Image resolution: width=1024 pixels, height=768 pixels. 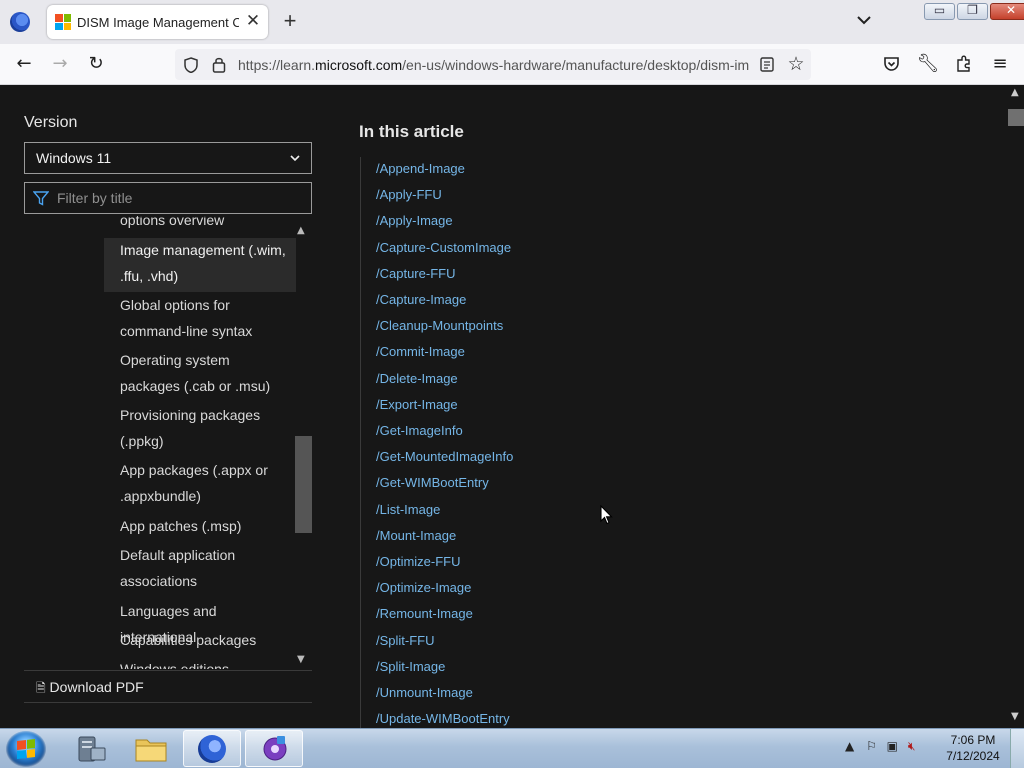 What do you see at coordinates (1015, 716) in the screenshot?
I see `page-scroll-down-icon: ▼` at bounding box center [1015, 716].